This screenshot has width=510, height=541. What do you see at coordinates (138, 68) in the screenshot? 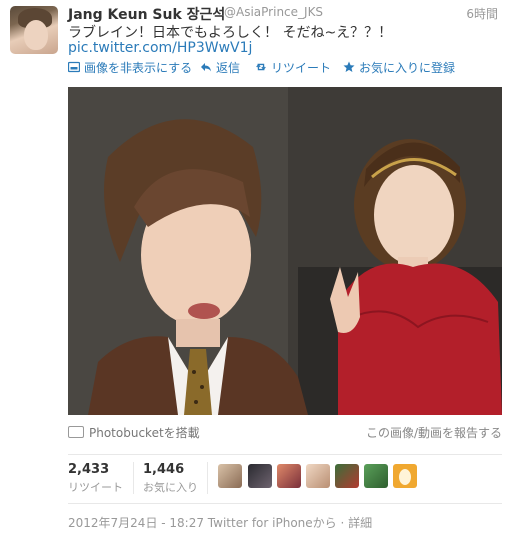
I see `hide-image-label: 画像を非表示にする` at bounding box center [138, 68].